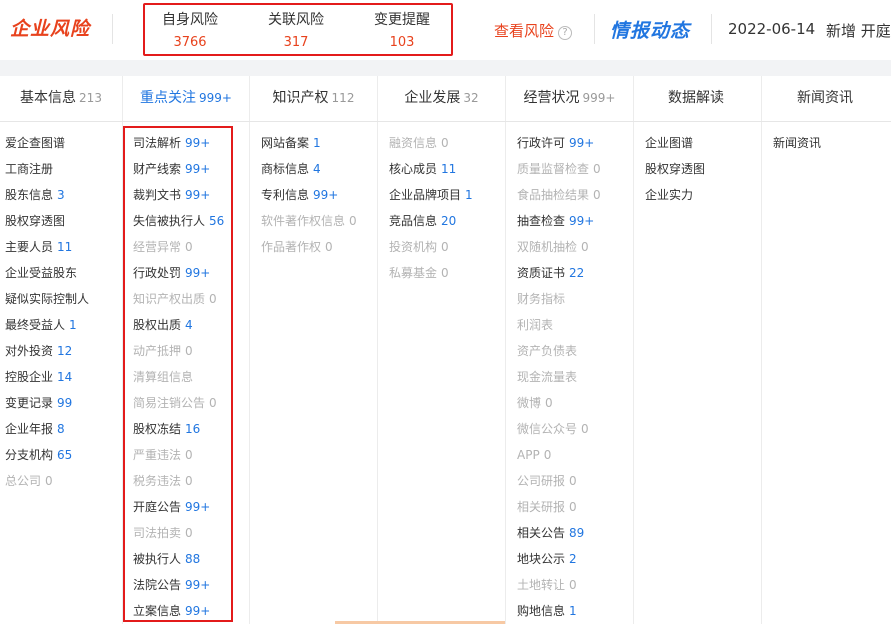  I want to click on tab-news: 新闻资讯, so click(826, 98).